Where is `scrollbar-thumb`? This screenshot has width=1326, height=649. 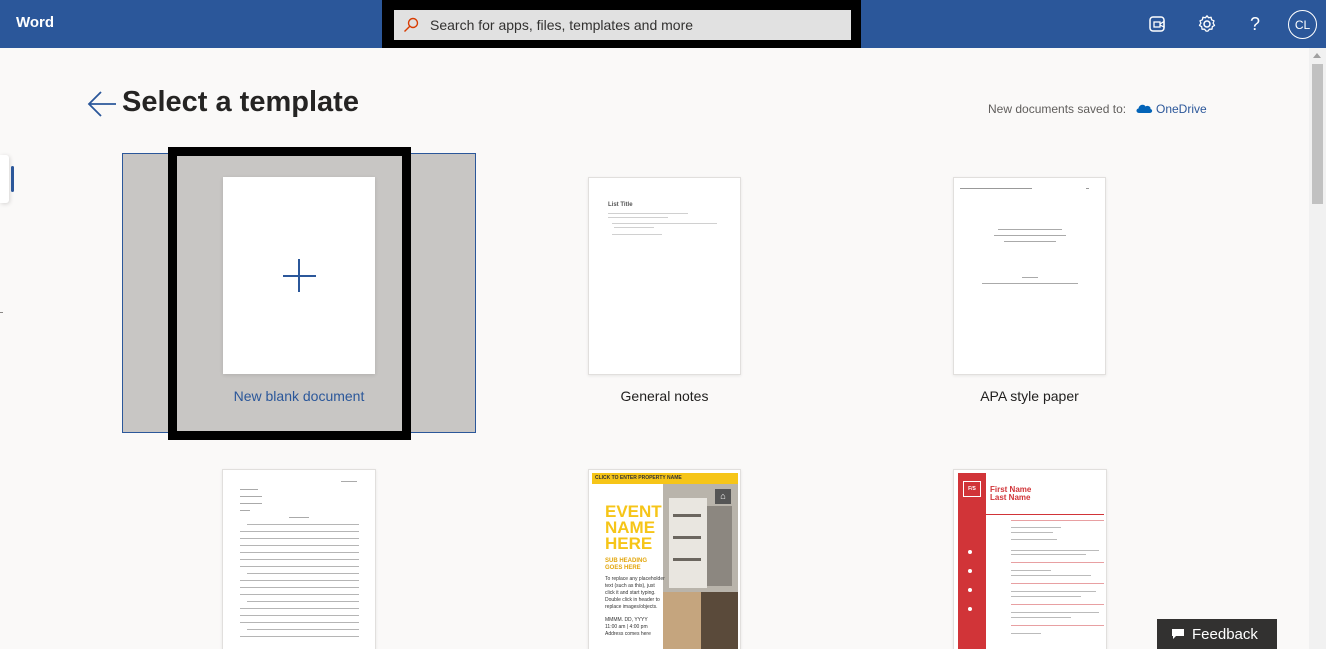
scrollbar-thumb is located at coordinates (1317, 134).